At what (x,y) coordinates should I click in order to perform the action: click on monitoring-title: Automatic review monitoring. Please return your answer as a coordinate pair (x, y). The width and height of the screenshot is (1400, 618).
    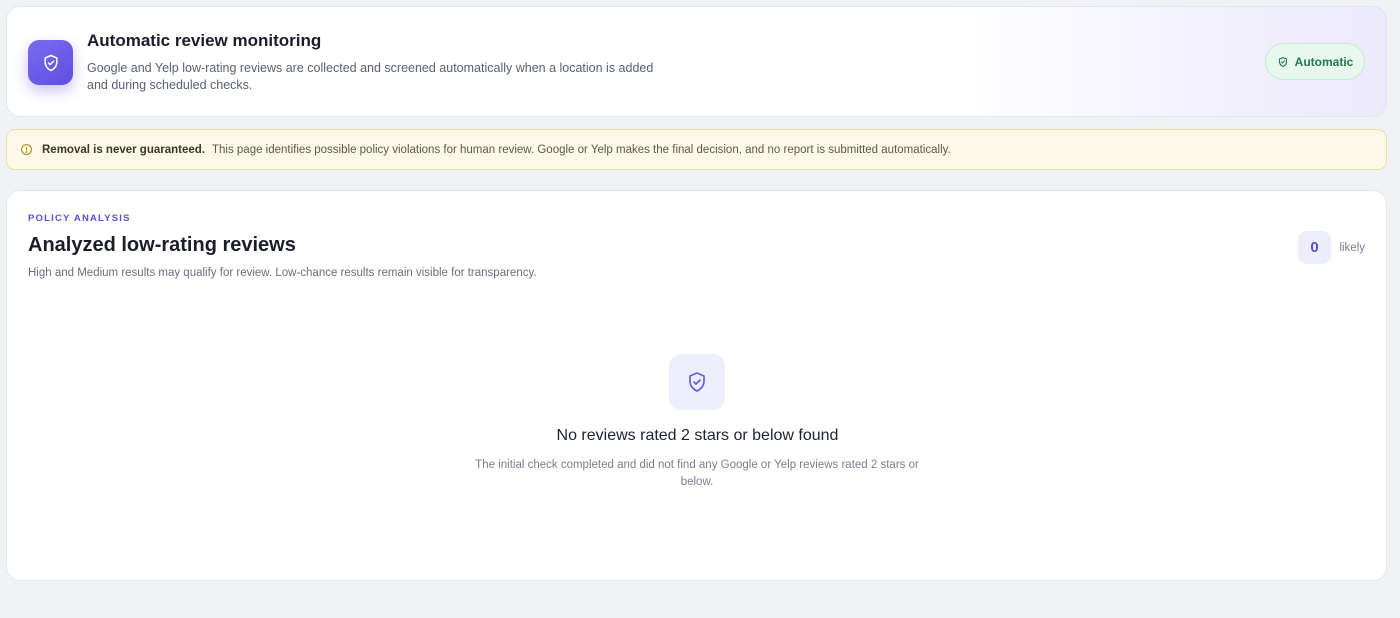
    Looking at the image, I should click on (204, 40).